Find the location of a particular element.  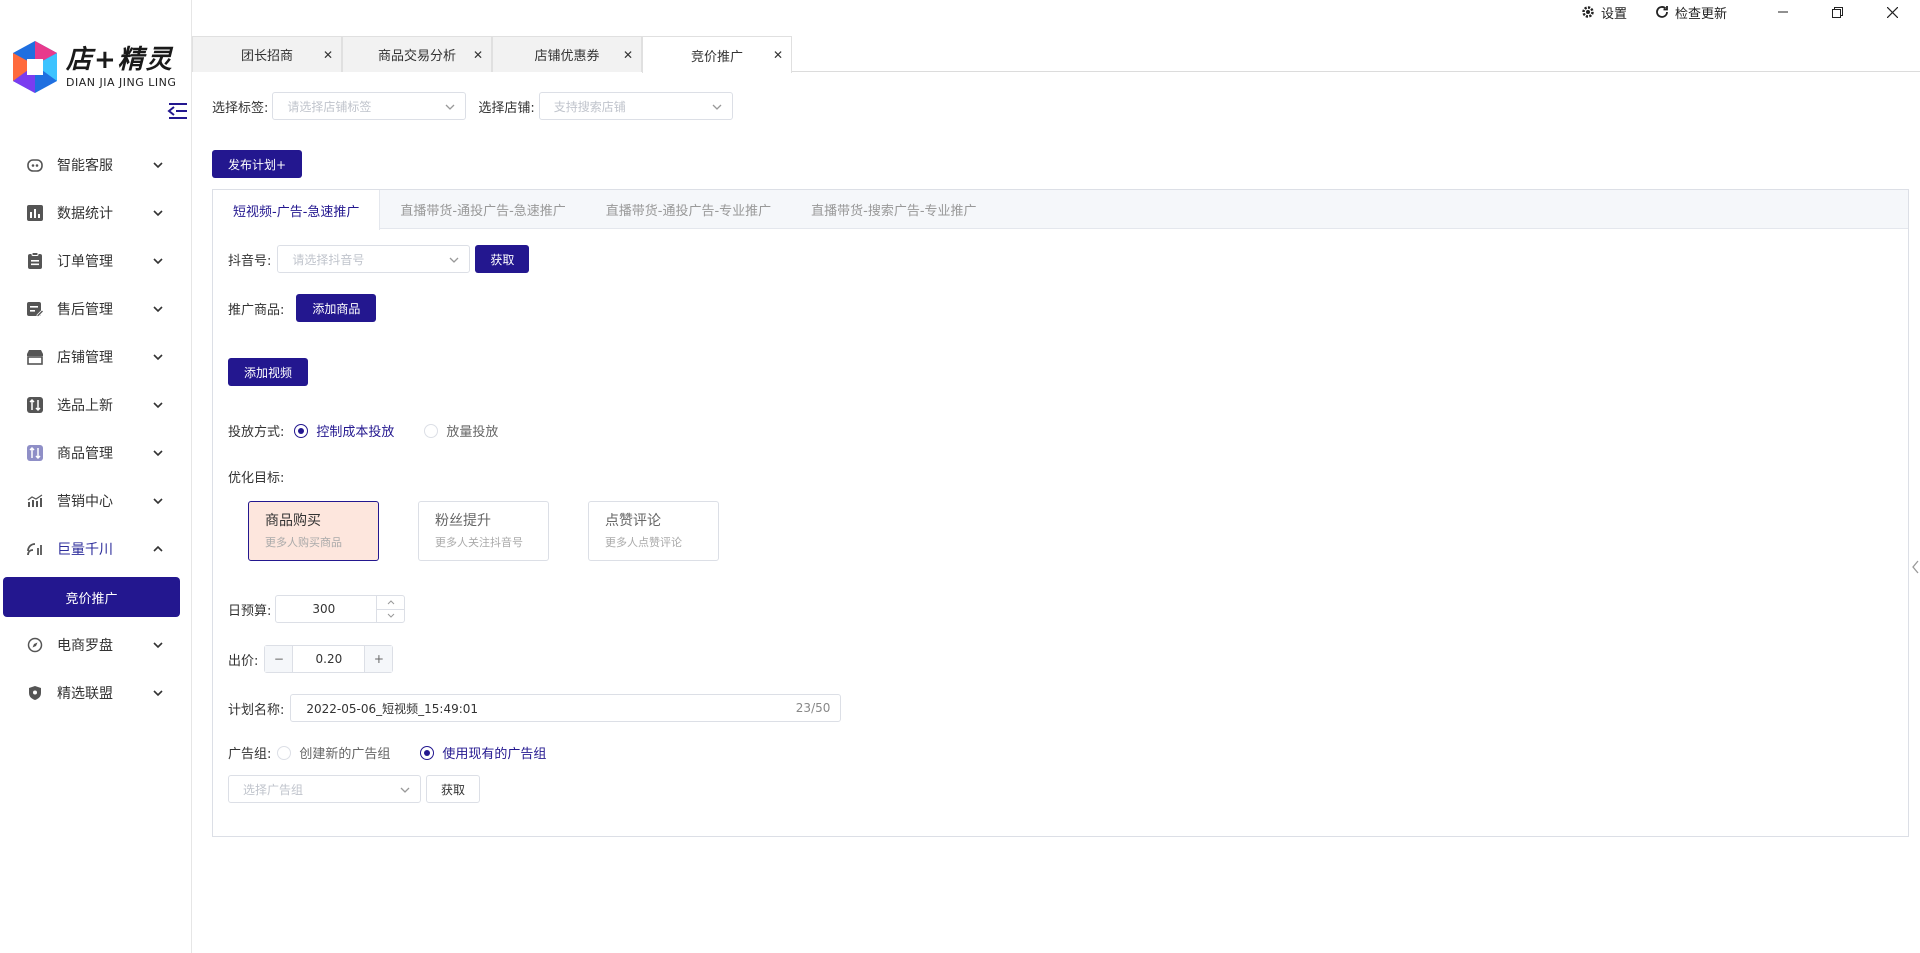

goal-card-likes: 点赞评论 更多人点赞评论 is located at coordinates (653, 531).